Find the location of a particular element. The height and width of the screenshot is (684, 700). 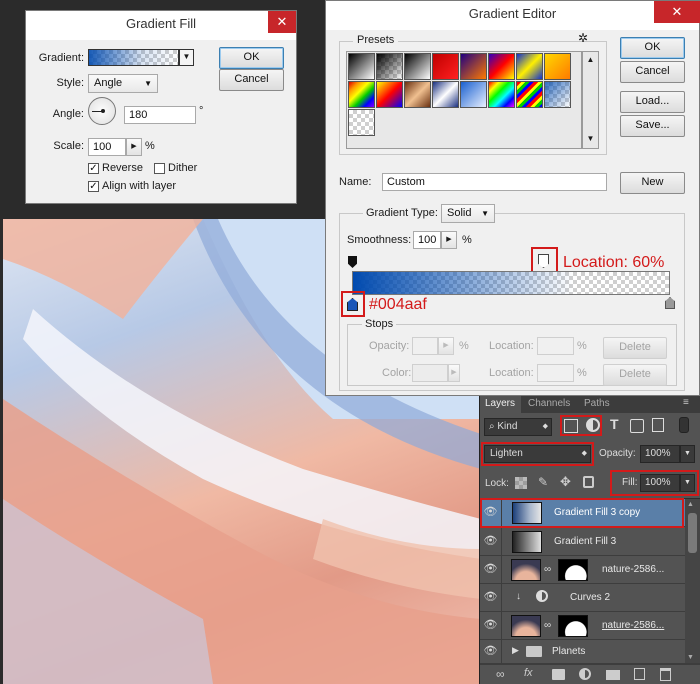

new-button: New is located at coordinates (652, 183).